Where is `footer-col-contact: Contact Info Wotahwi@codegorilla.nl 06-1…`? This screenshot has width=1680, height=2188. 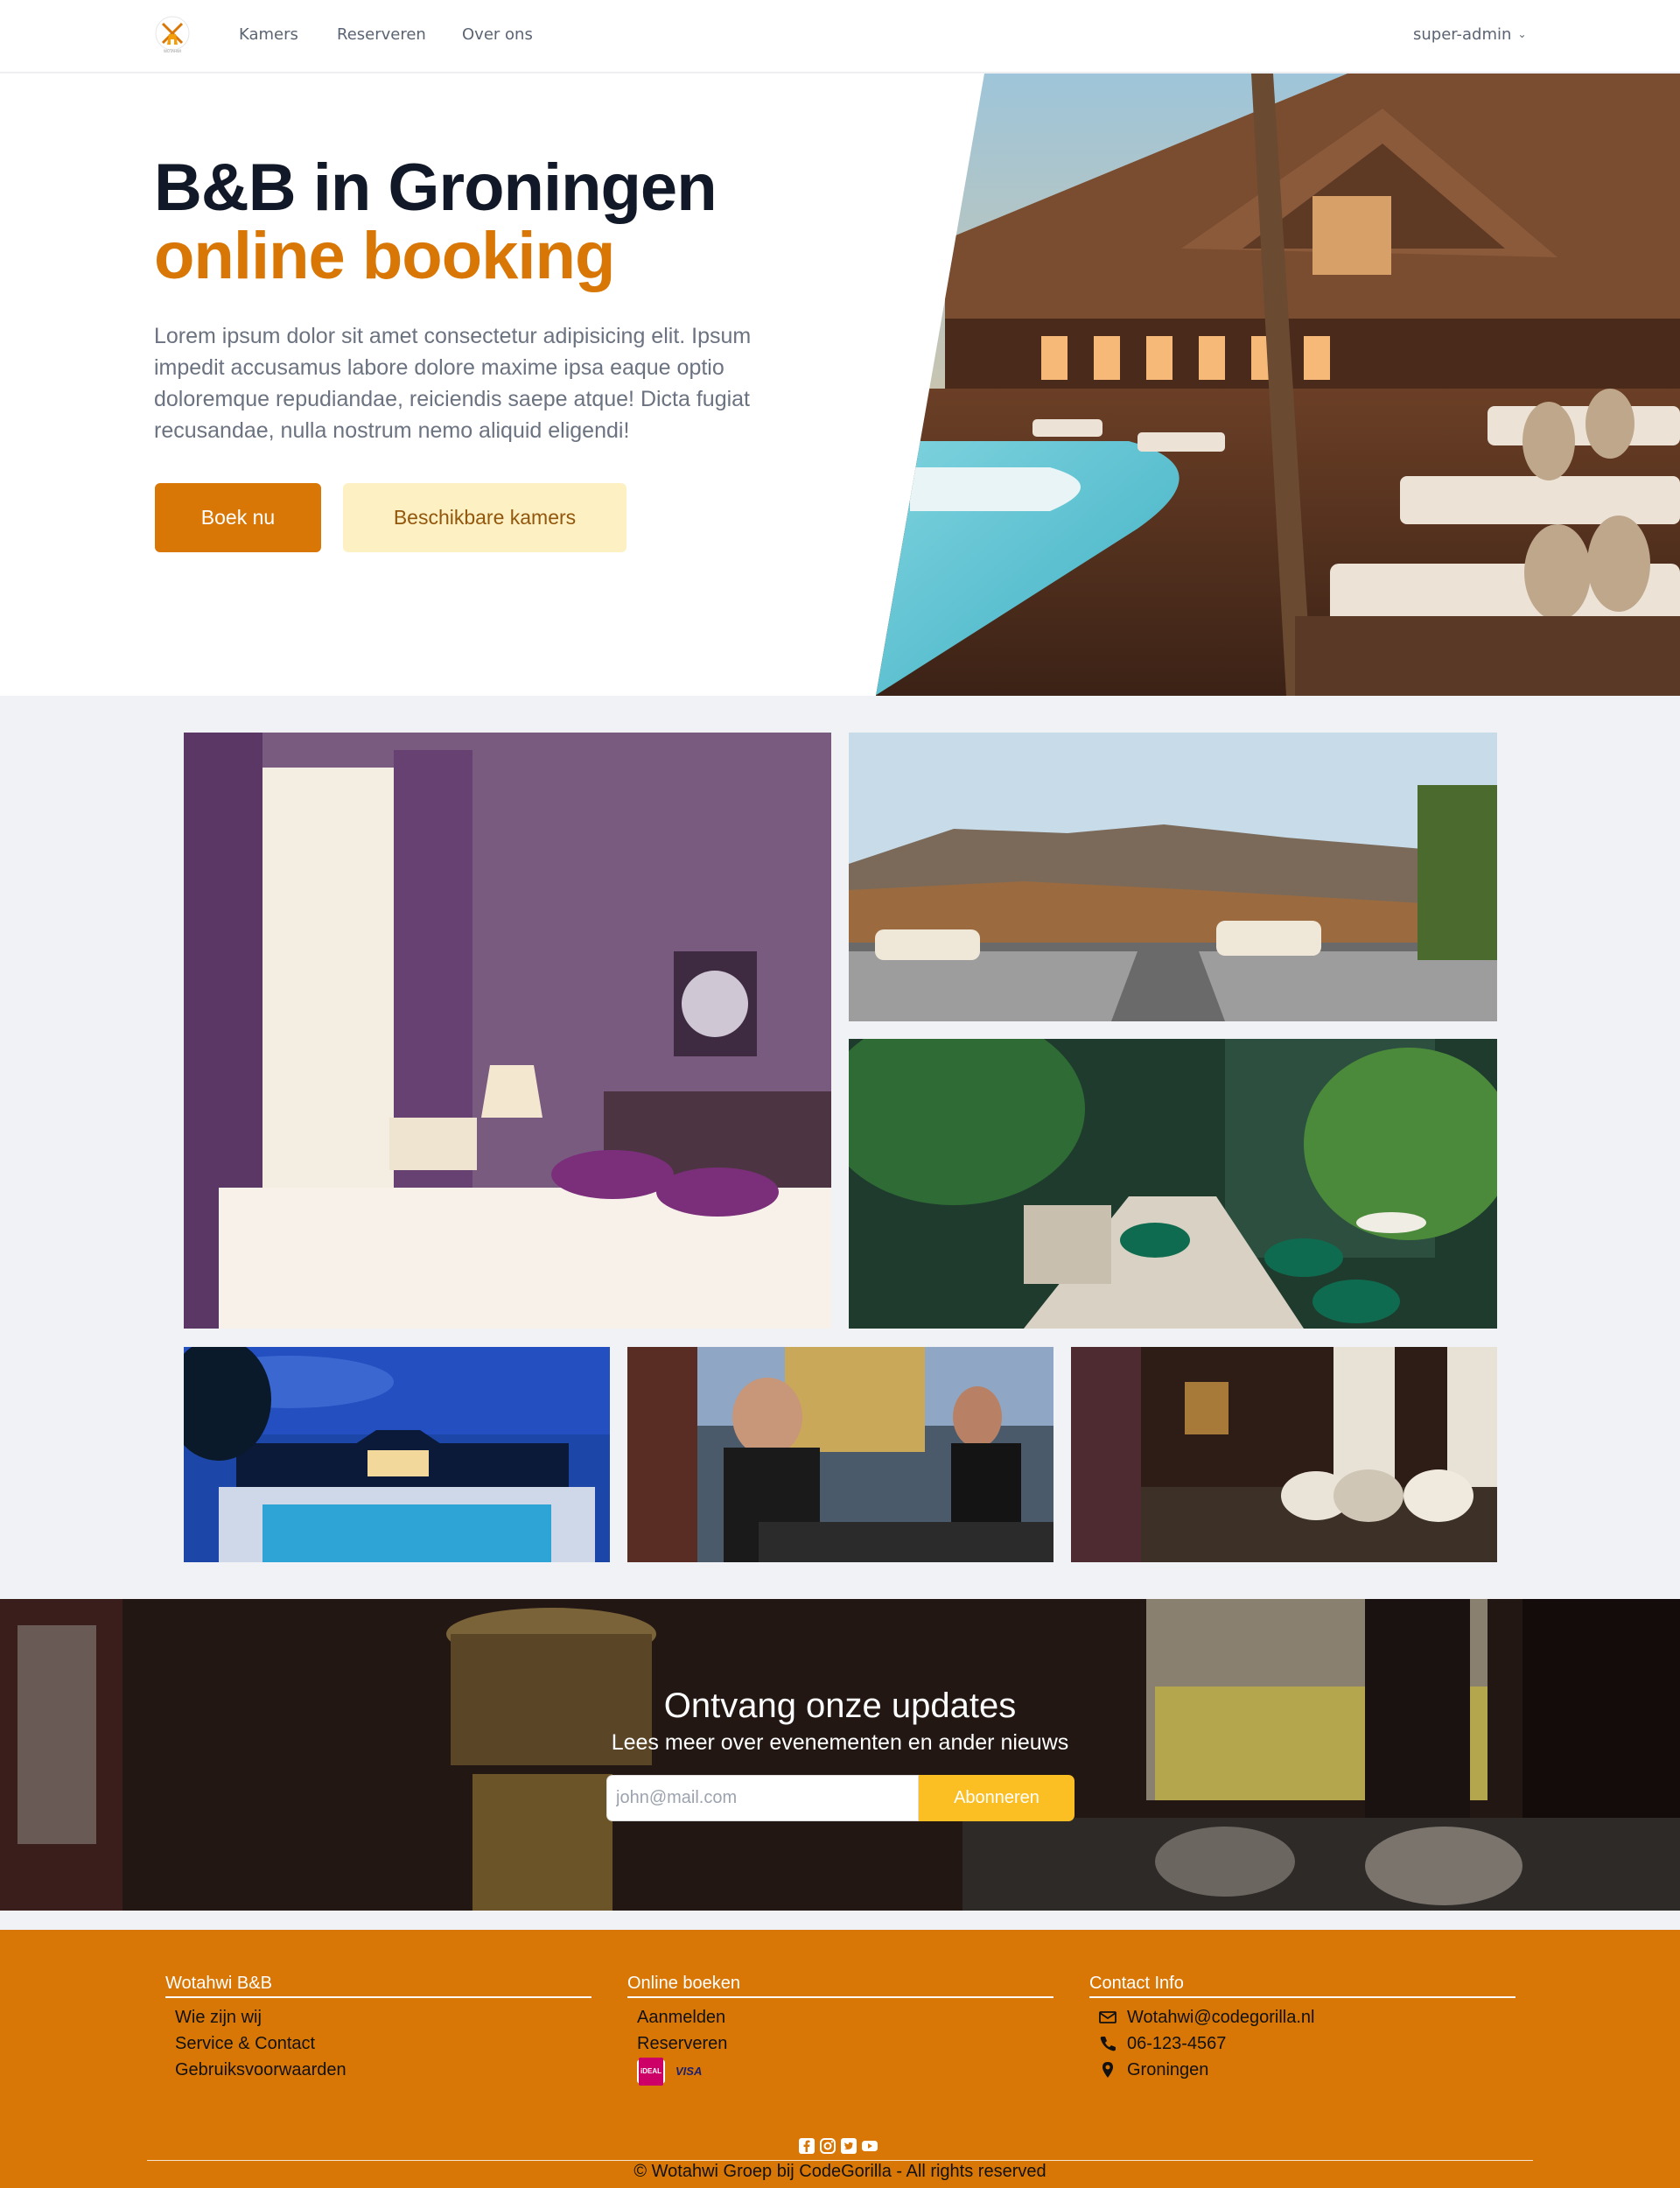
footer-col-contact: Contact Info Wotahwi@codegorilla.nl 06-1… is located at coordinates (1302, 2028).